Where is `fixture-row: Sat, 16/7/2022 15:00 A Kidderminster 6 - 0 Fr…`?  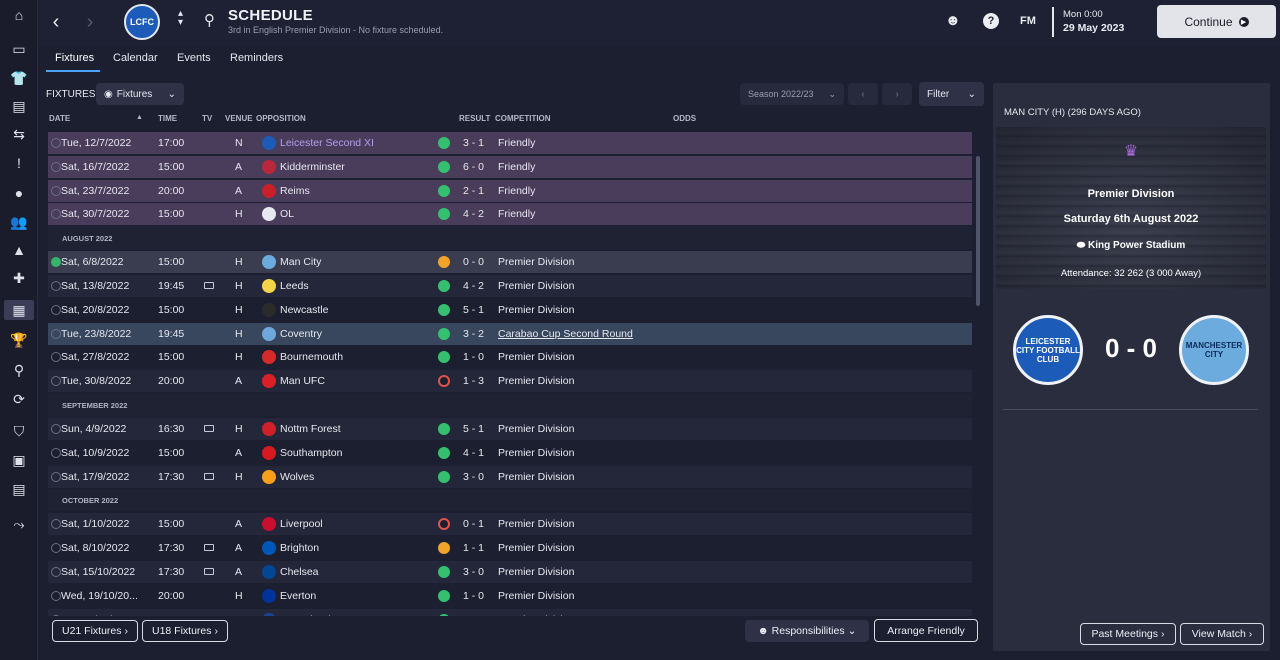
fixture-row: Sat, 16/7/2022 15:00 A Kidderminster 6 - 0 Fr… is located at coordinates (510, 166).